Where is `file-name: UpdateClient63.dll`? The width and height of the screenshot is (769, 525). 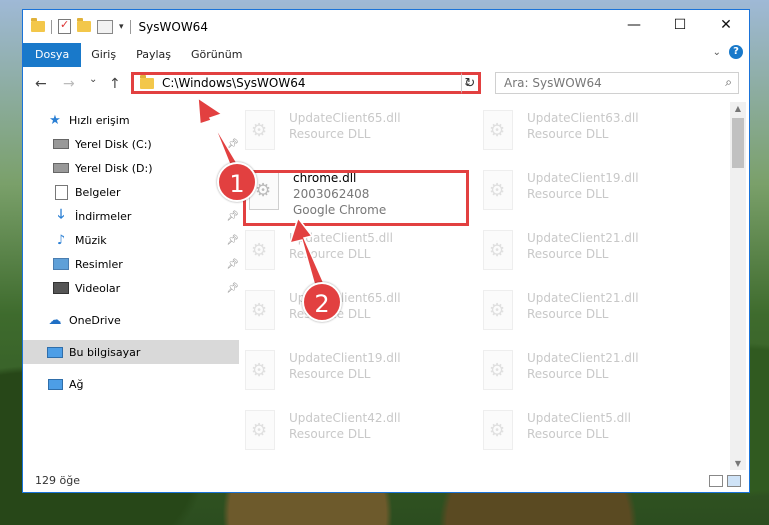
file-name: UpdateClient63.dll is located at coordinates (583, 118).